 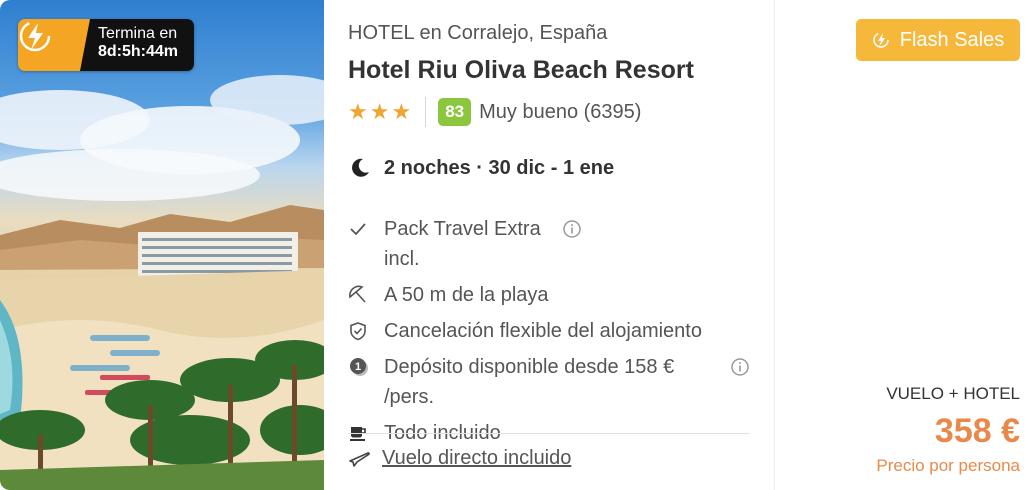 I want to click on feature-text: Pack Travel Extra incl., so click(x=462, y=244).